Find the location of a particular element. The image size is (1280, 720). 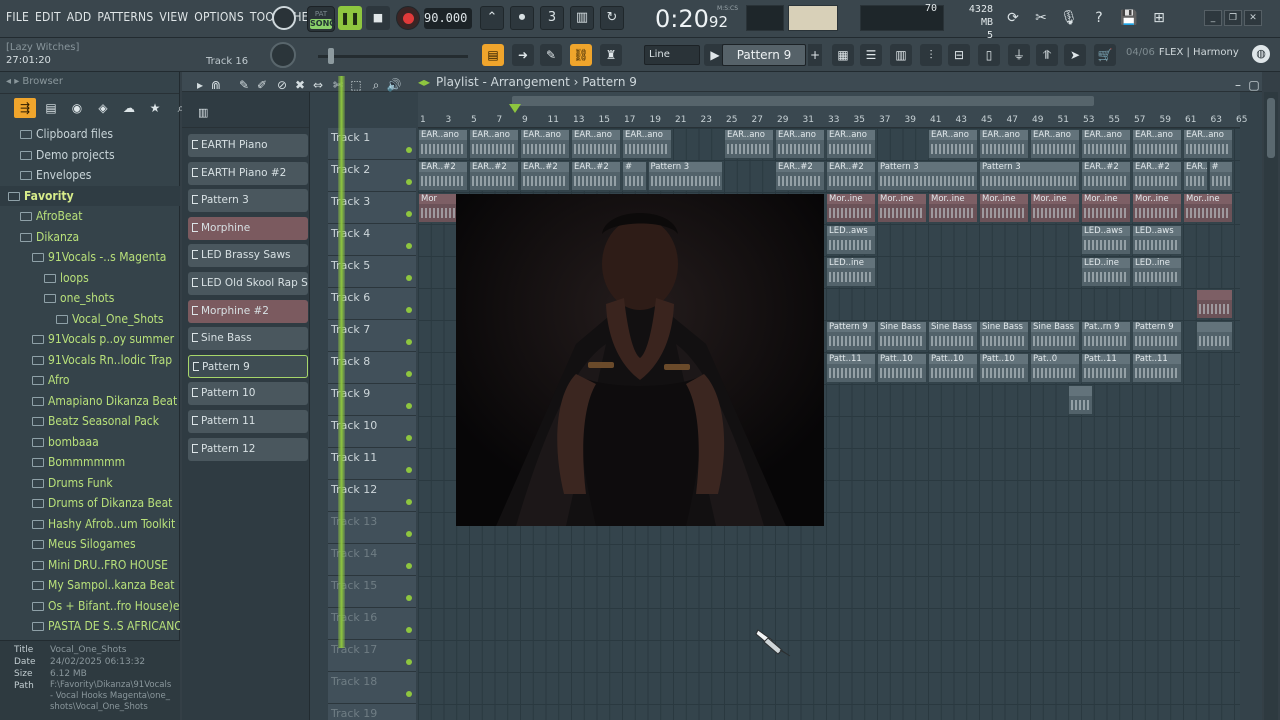

arrangement-clip: LED..aws is located at coordinates (1157, 240).